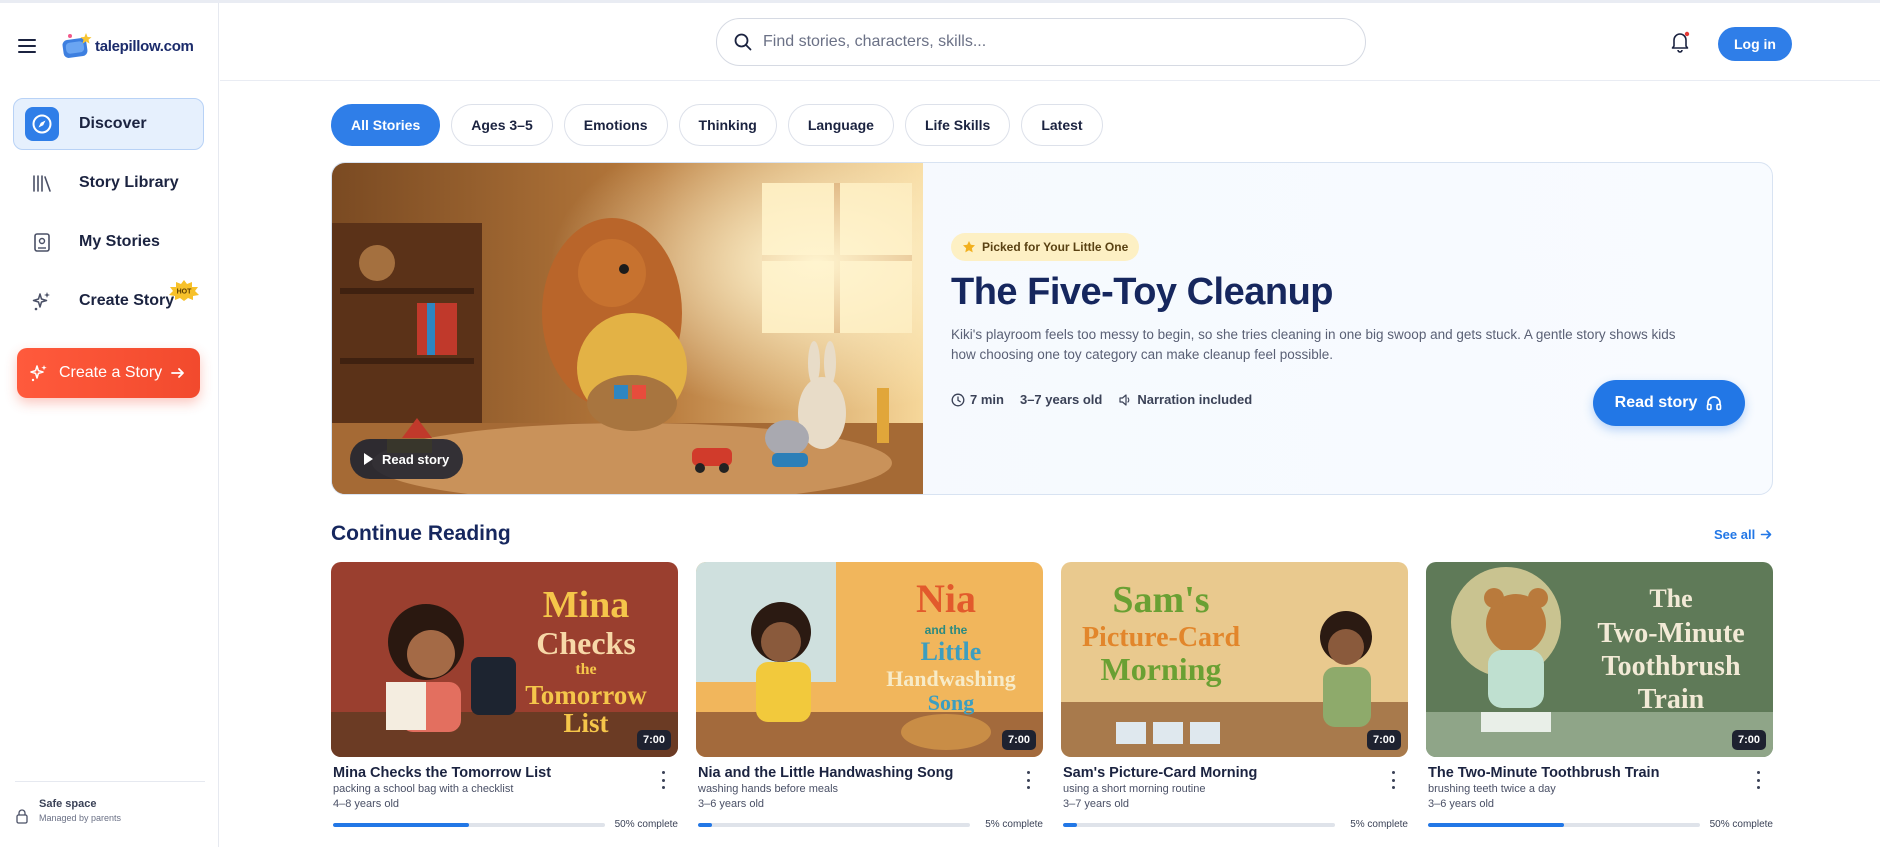 The height and width of the screenshot is (847, 1880). I want to click on logo: talepillow.com, so click(127, 46).